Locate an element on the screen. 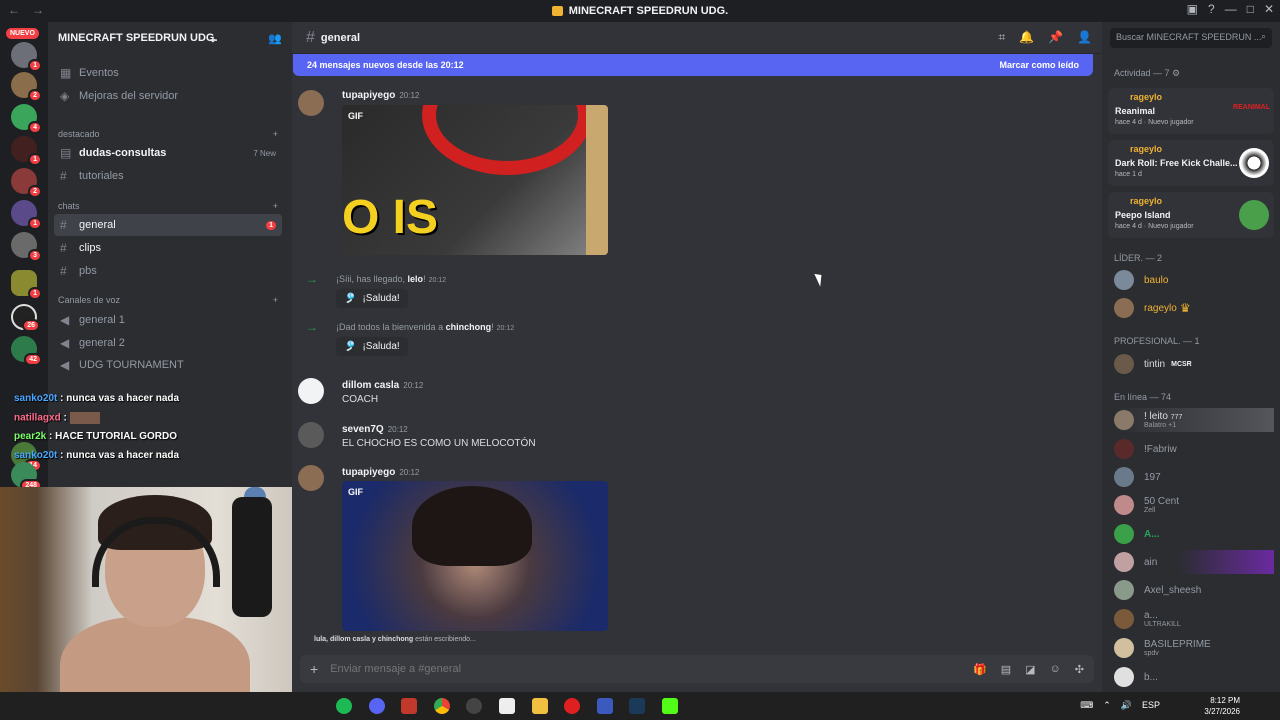 The height and width of the screenshot is (720, 1280). server-name: MINECRAFT SPEEDRUN UDG. is located at coordinates (138, 38).